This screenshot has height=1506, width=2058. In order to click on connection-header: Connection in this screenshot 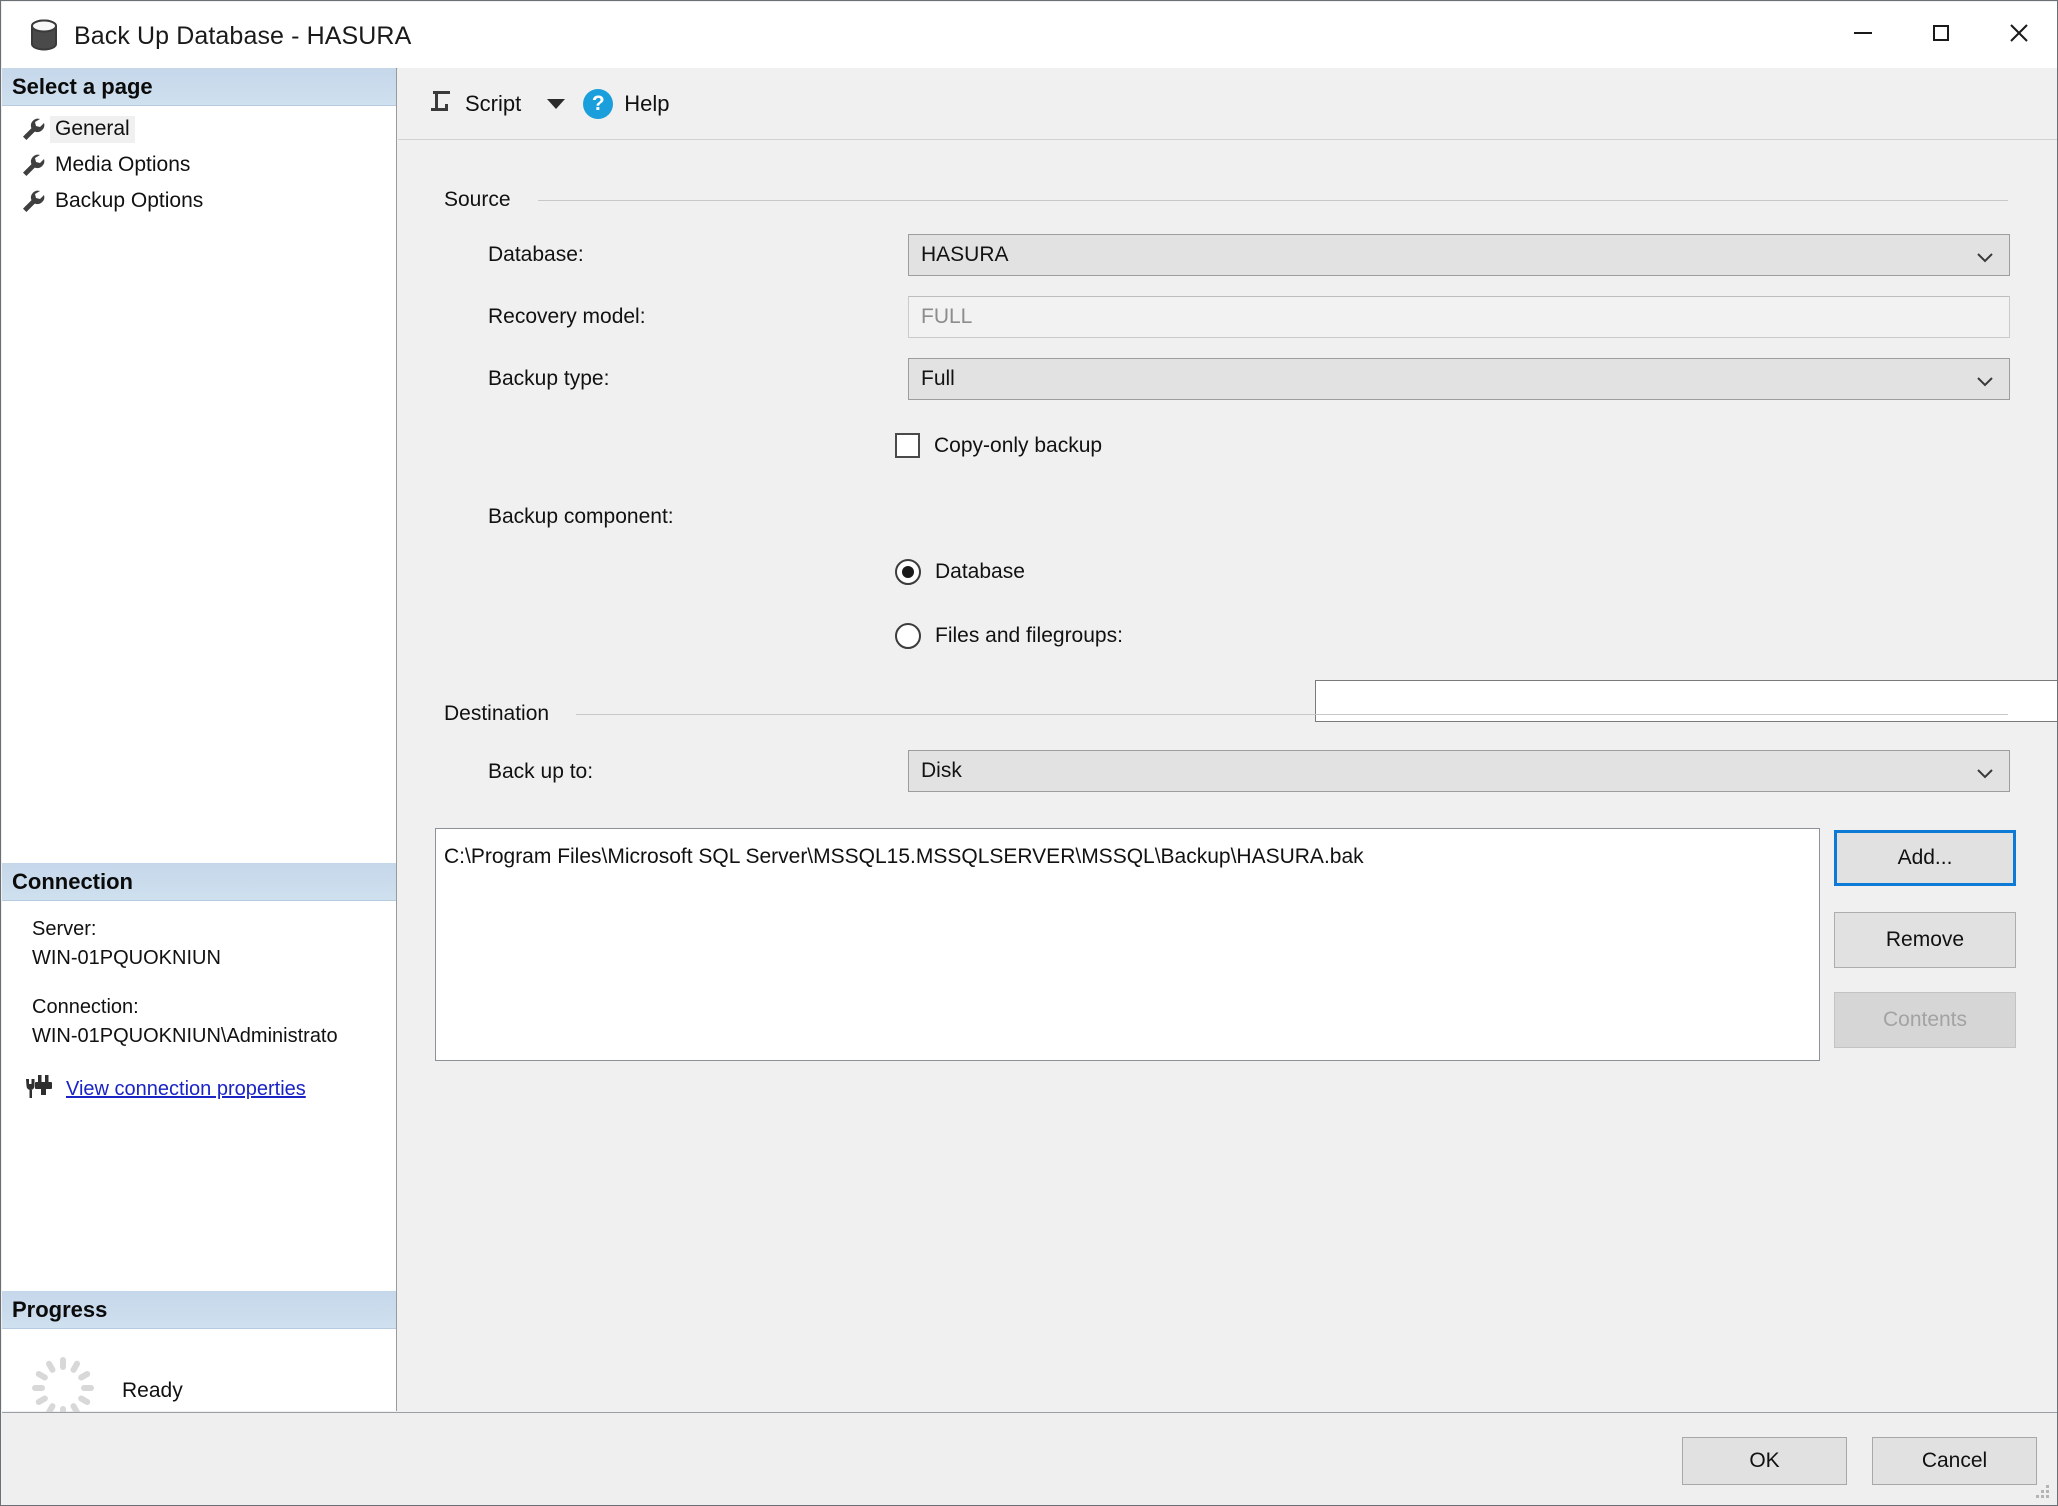, I will do `click(199, 882)`.